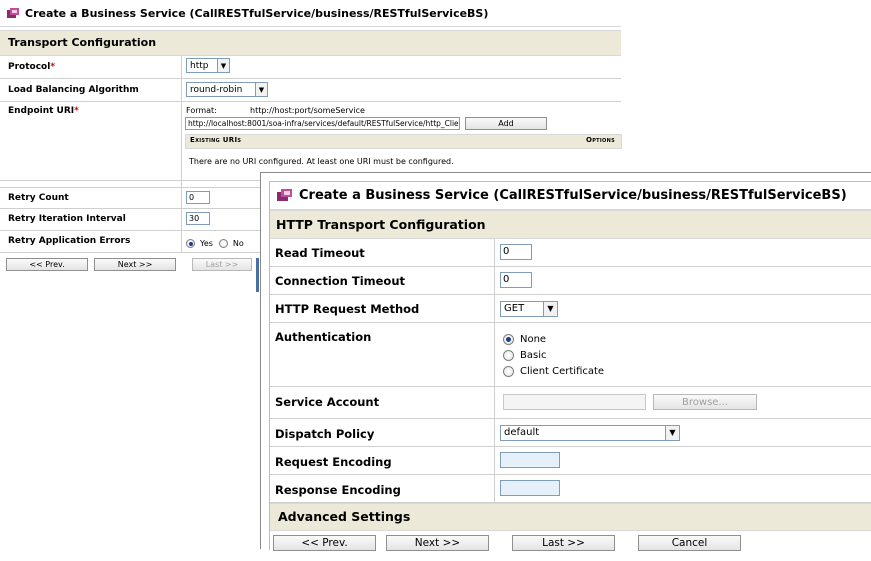 The image size is (871, 561). I want to click on http-method-select: GET ▼, so click(529, 308).